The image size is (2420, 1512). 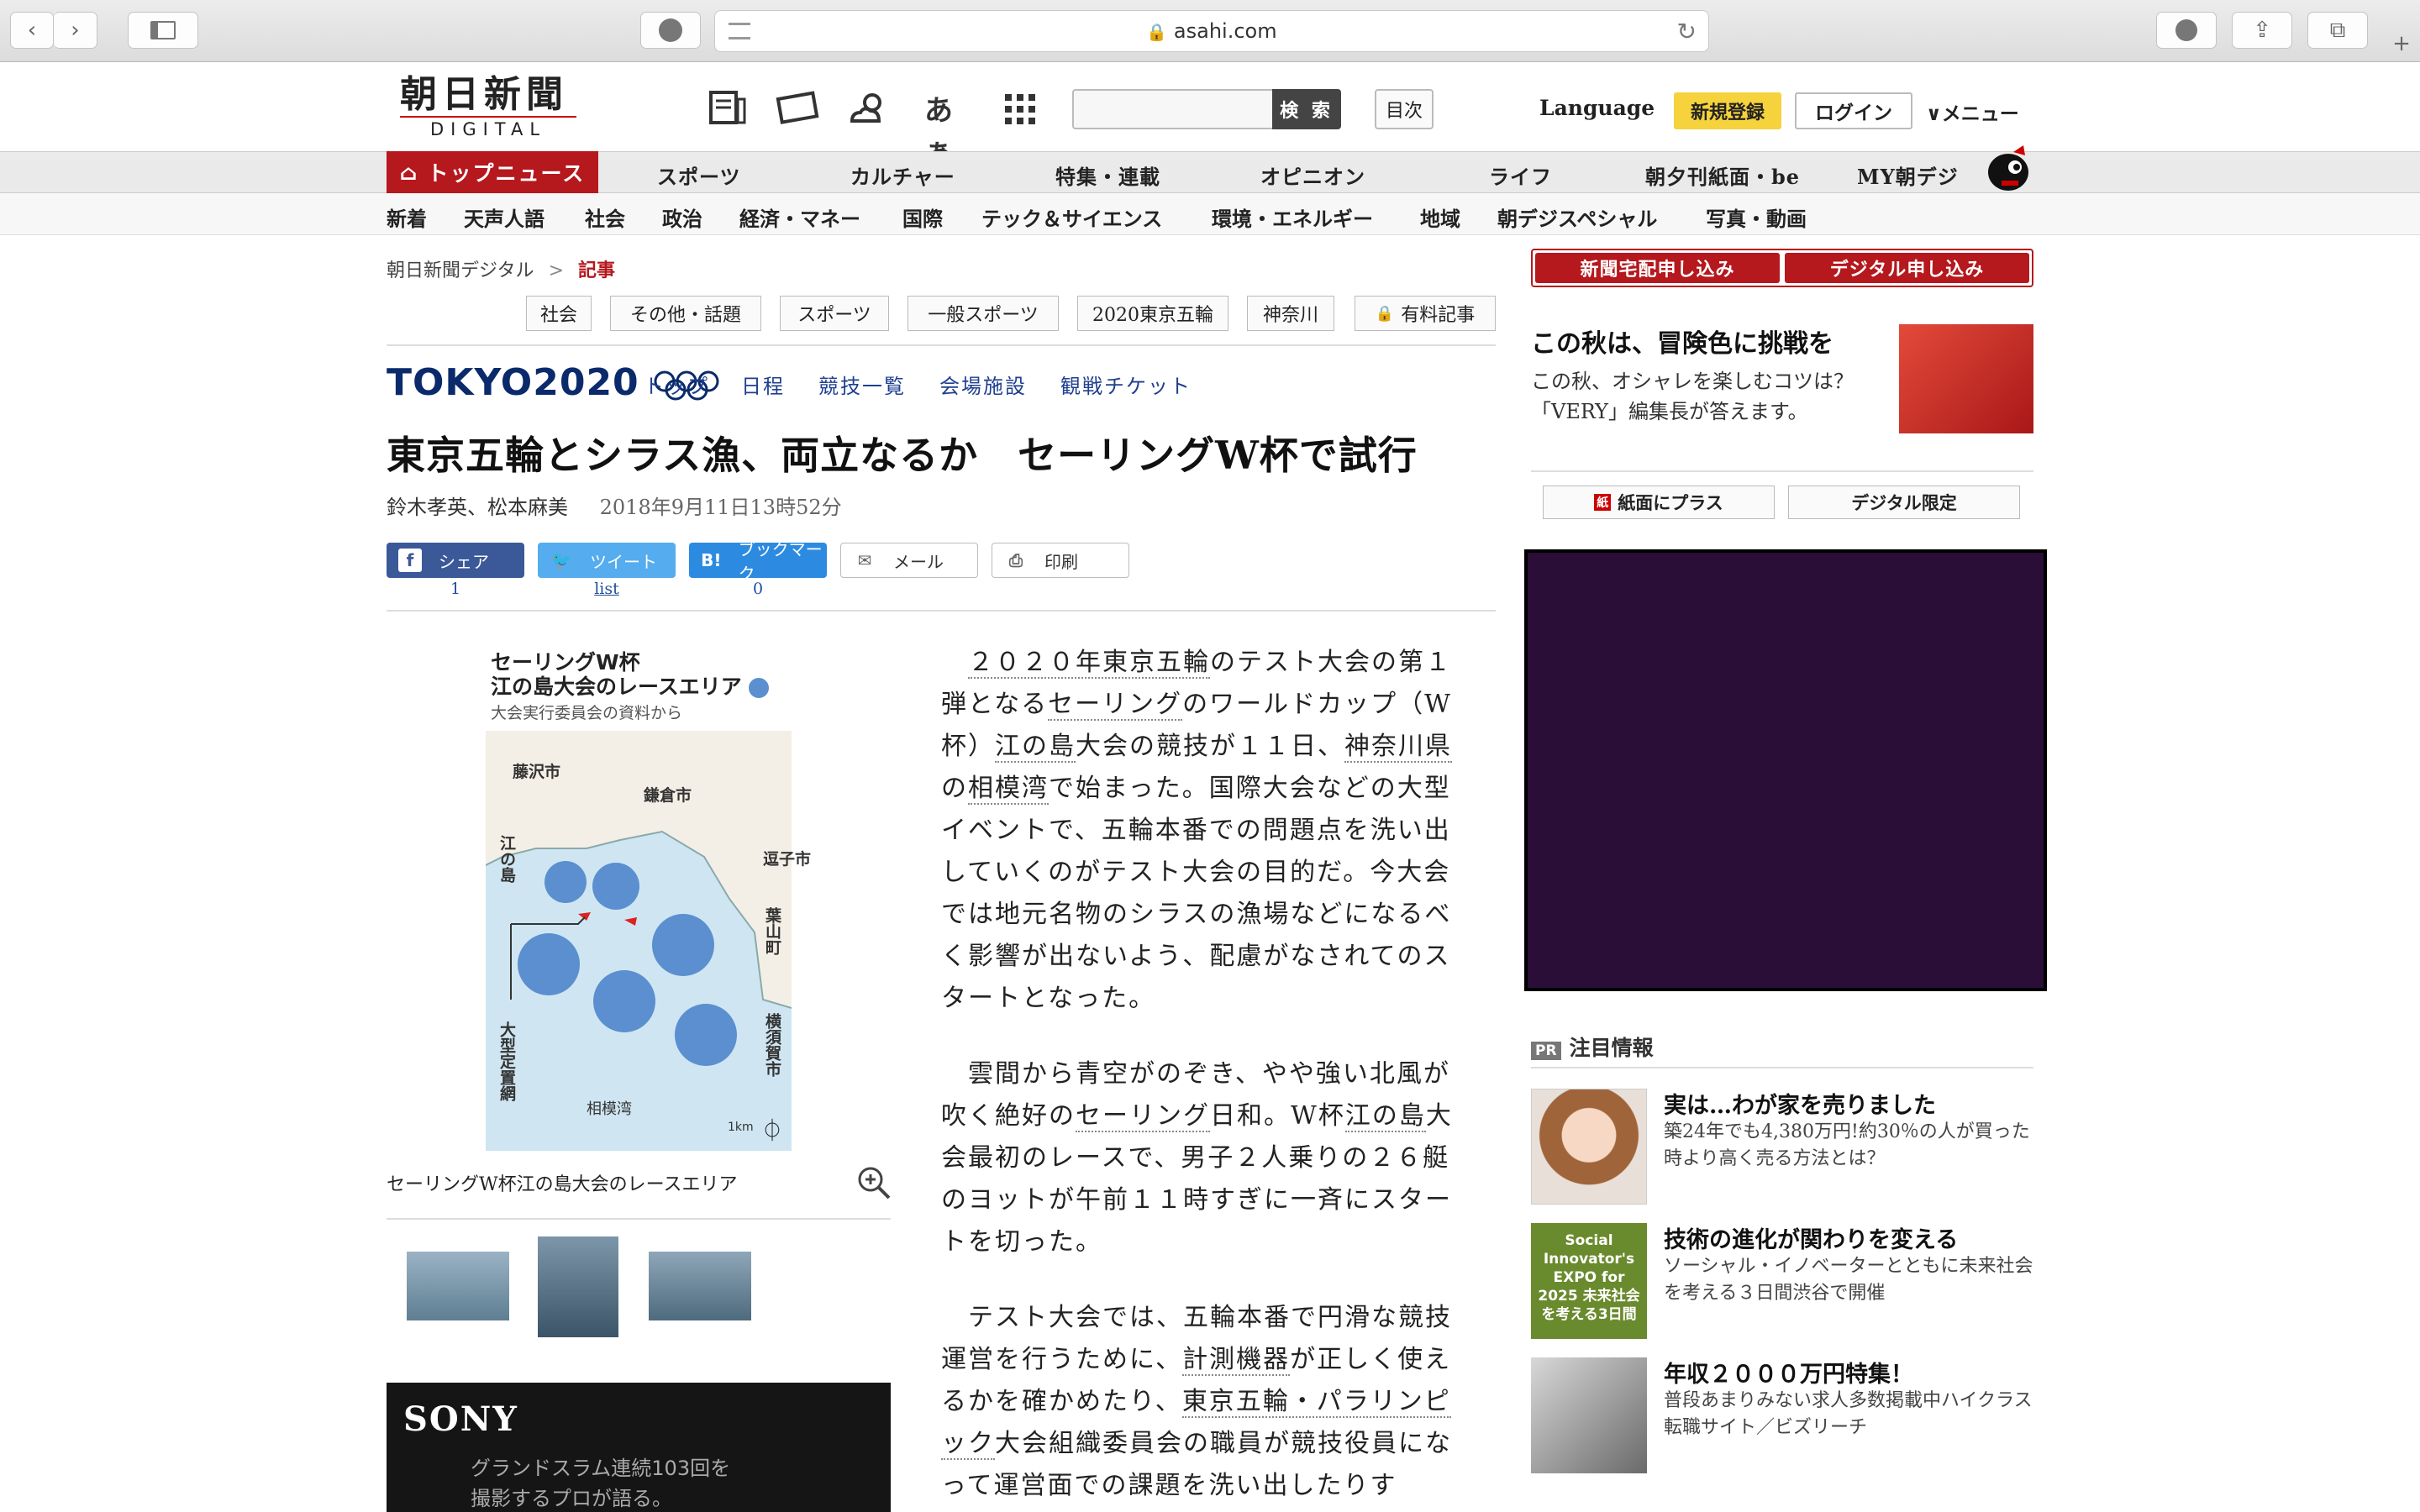 What do you see at coordinates (862, 384) in the screenshot?
I see `tokyo-link-sports: 競技一覧` at bounding box center [862, 384].